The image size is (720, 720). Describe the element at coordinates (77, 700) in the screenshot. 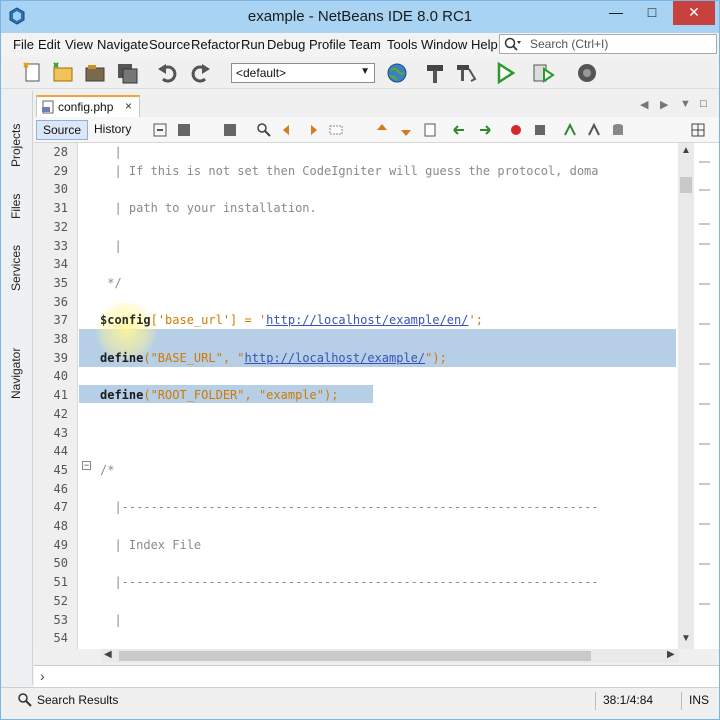

I see `search-results-tab: Search Results` at that location.